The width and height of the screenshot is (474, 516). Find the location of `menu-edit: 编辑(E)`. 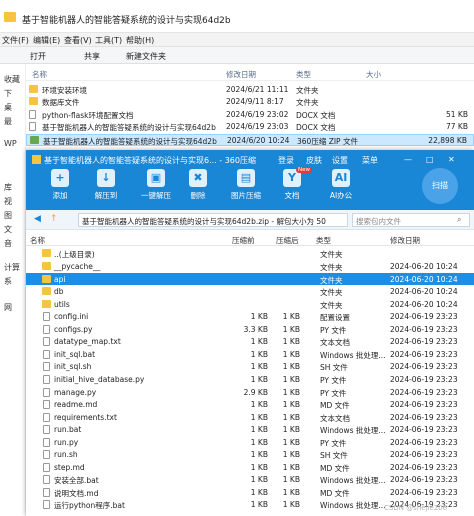

menu-edit: 编辑(E) is located at coordinates (46, 40).